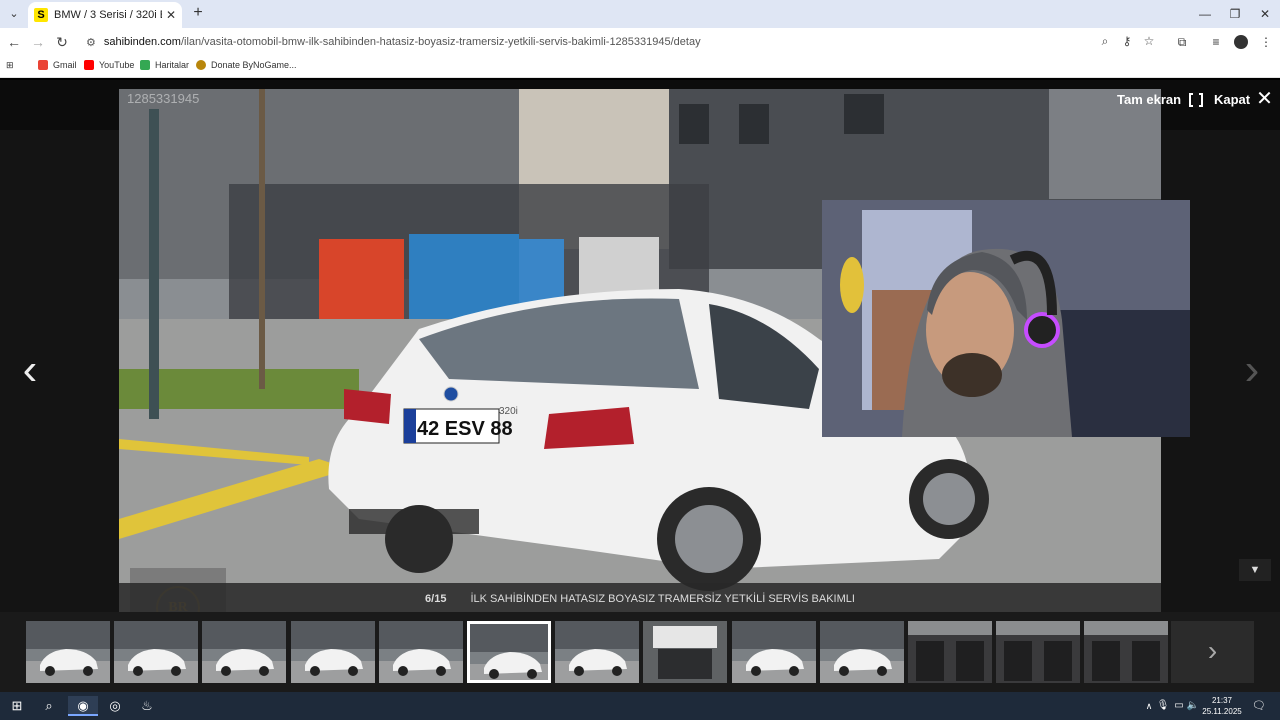 The width and height of the screenshot is (1280, 720). Describe the element at coordinates (62, 42) in the screenshot. I see `reload-button: ↻` at that location.